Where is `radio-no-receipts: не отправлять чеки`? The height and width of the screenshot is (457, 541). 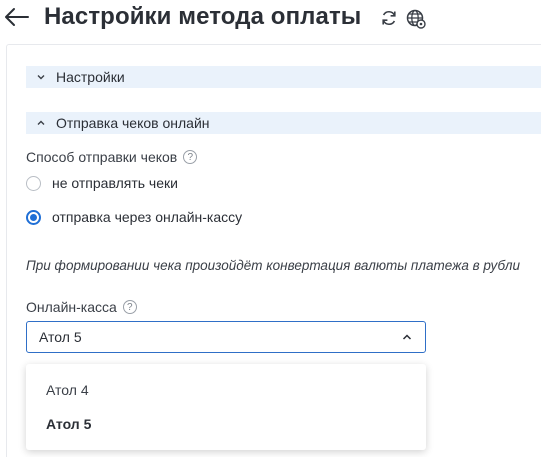
radio-no-receipts: не отправлять чеки is located at coordinates (102, 183).